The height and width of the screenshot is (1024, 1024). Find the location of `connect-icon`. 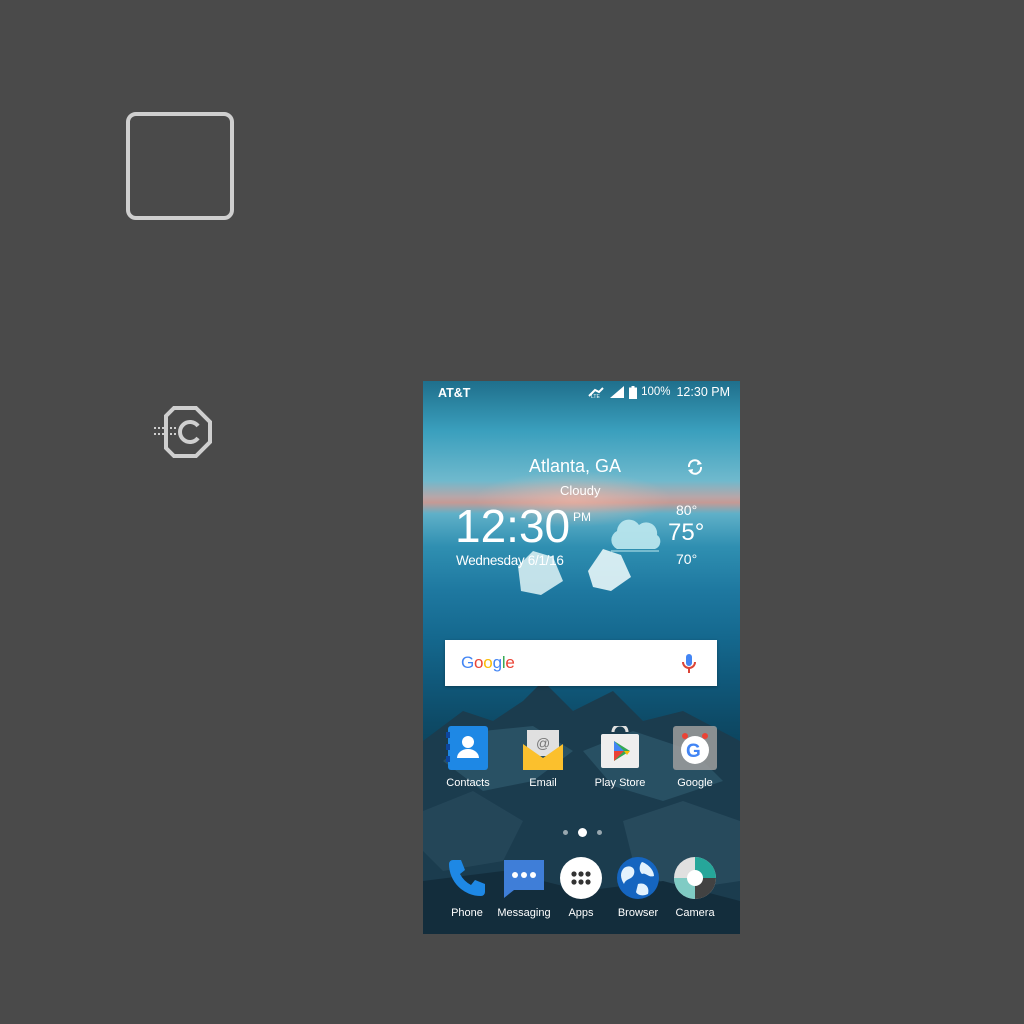

connect-icon is located at coordinates (185, 432).